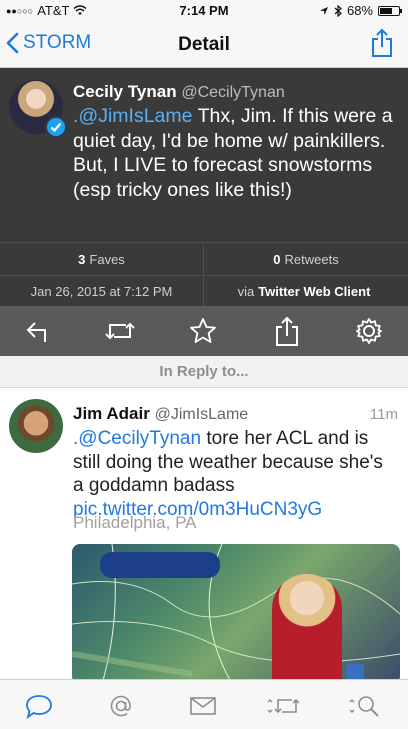 This screenshot has height=729, width=408. Describe the element at coordinates (338, 10) in the screenshot. I see `bluetooth-icon` at that location.